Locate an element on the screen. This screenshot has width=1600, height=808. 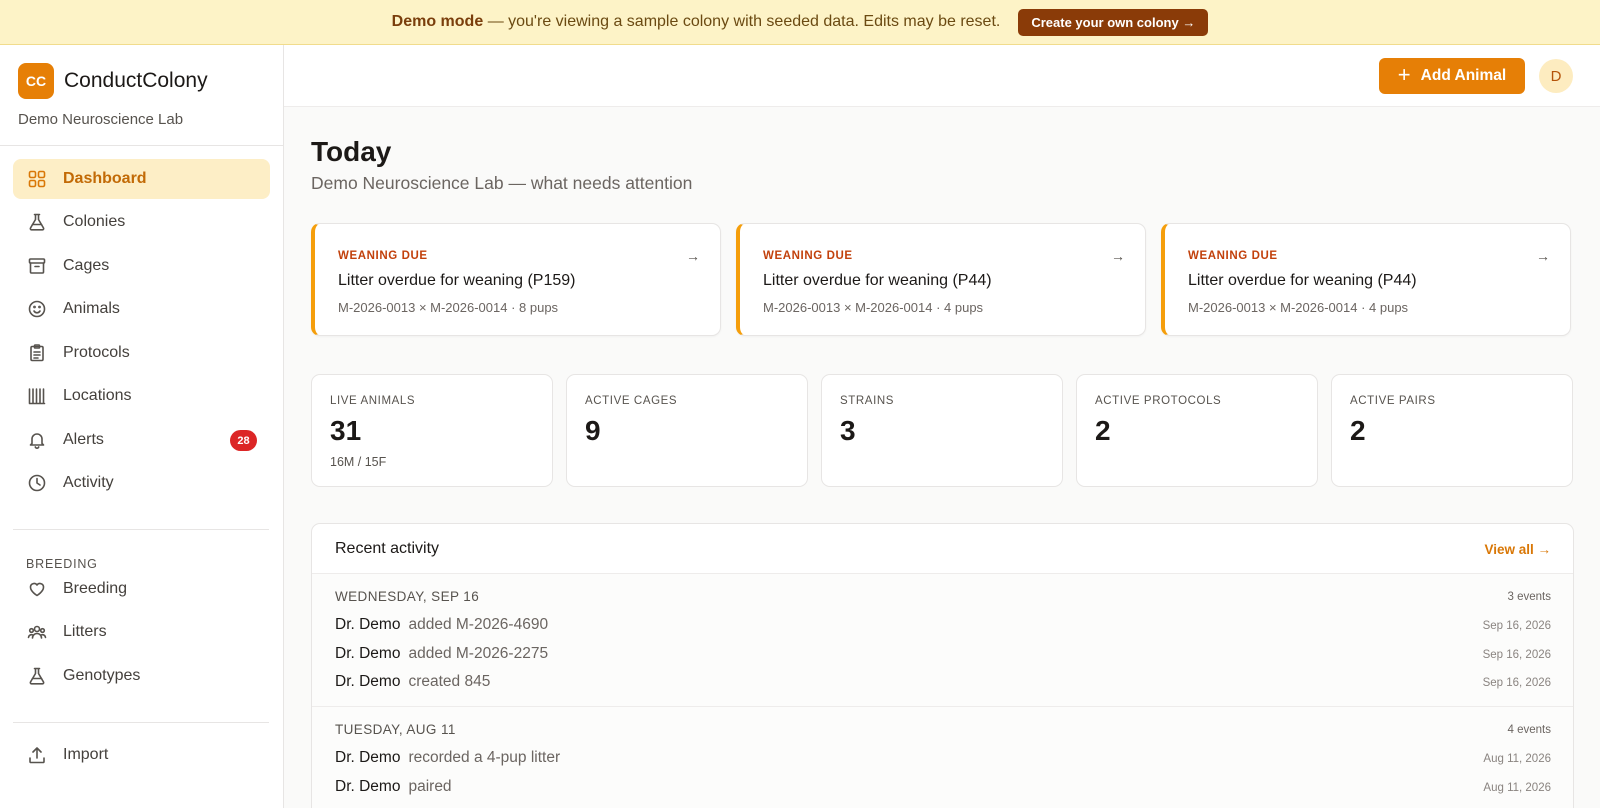
stat-label: STRAINS is located at coordinates (867, 401).